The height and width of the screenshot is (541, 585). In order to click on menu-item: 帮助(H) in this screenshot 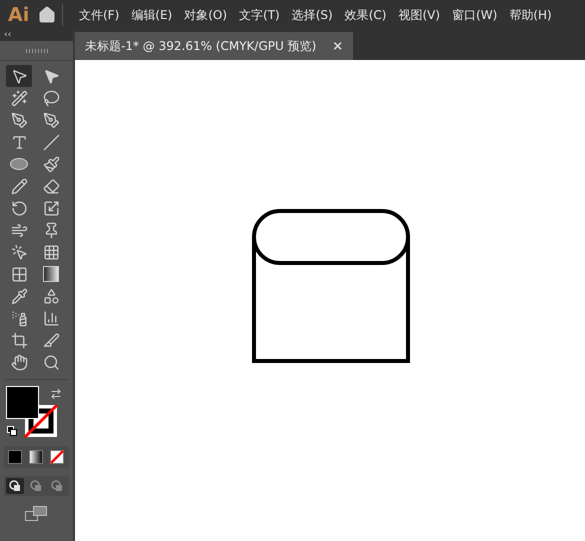, I will do `click(530, 15)`.